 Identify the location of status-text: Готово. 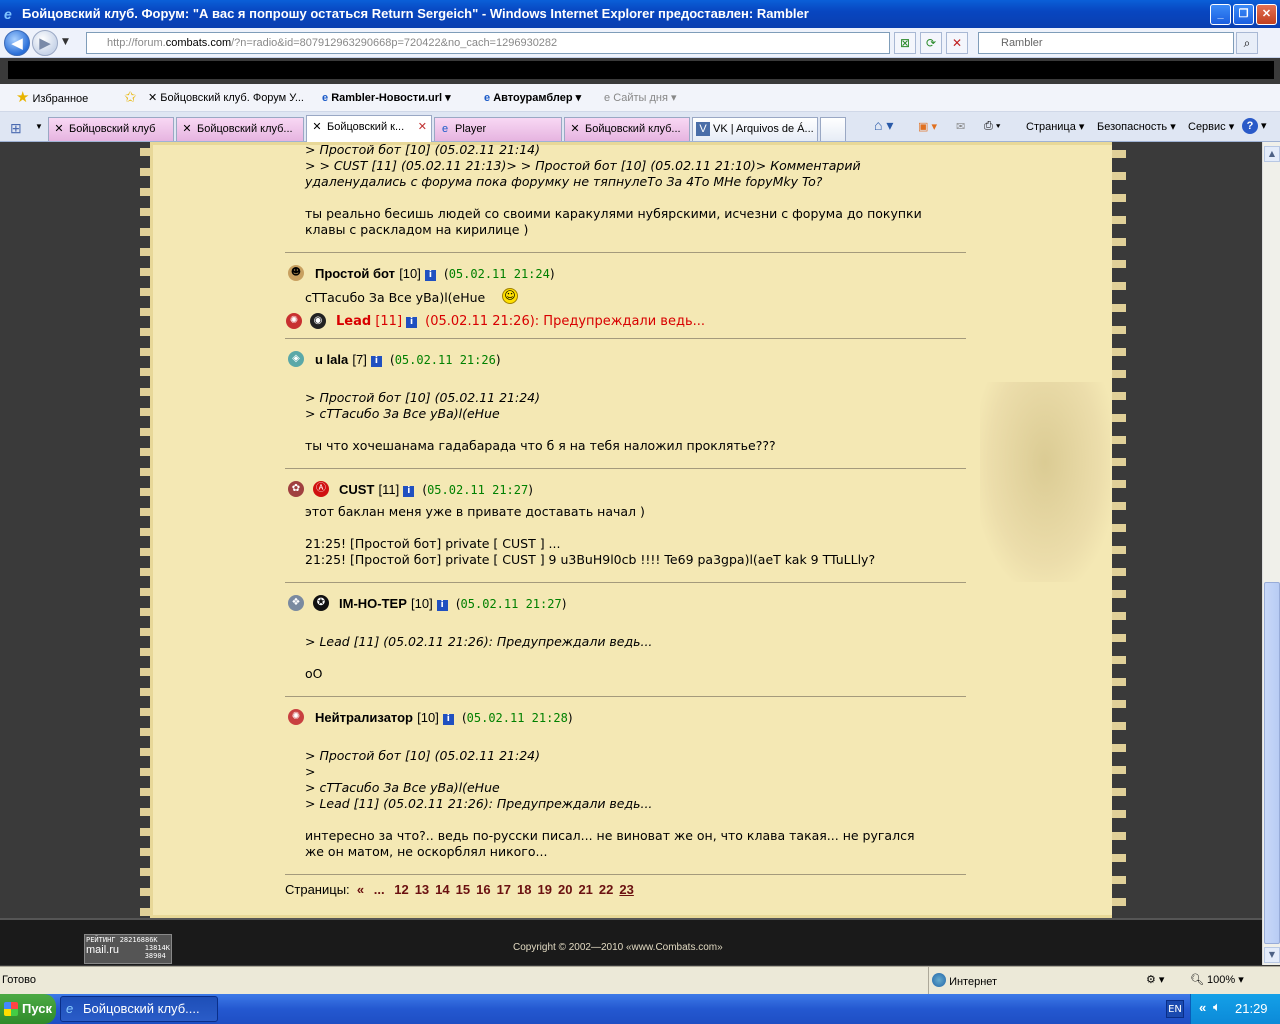
(19, 980).